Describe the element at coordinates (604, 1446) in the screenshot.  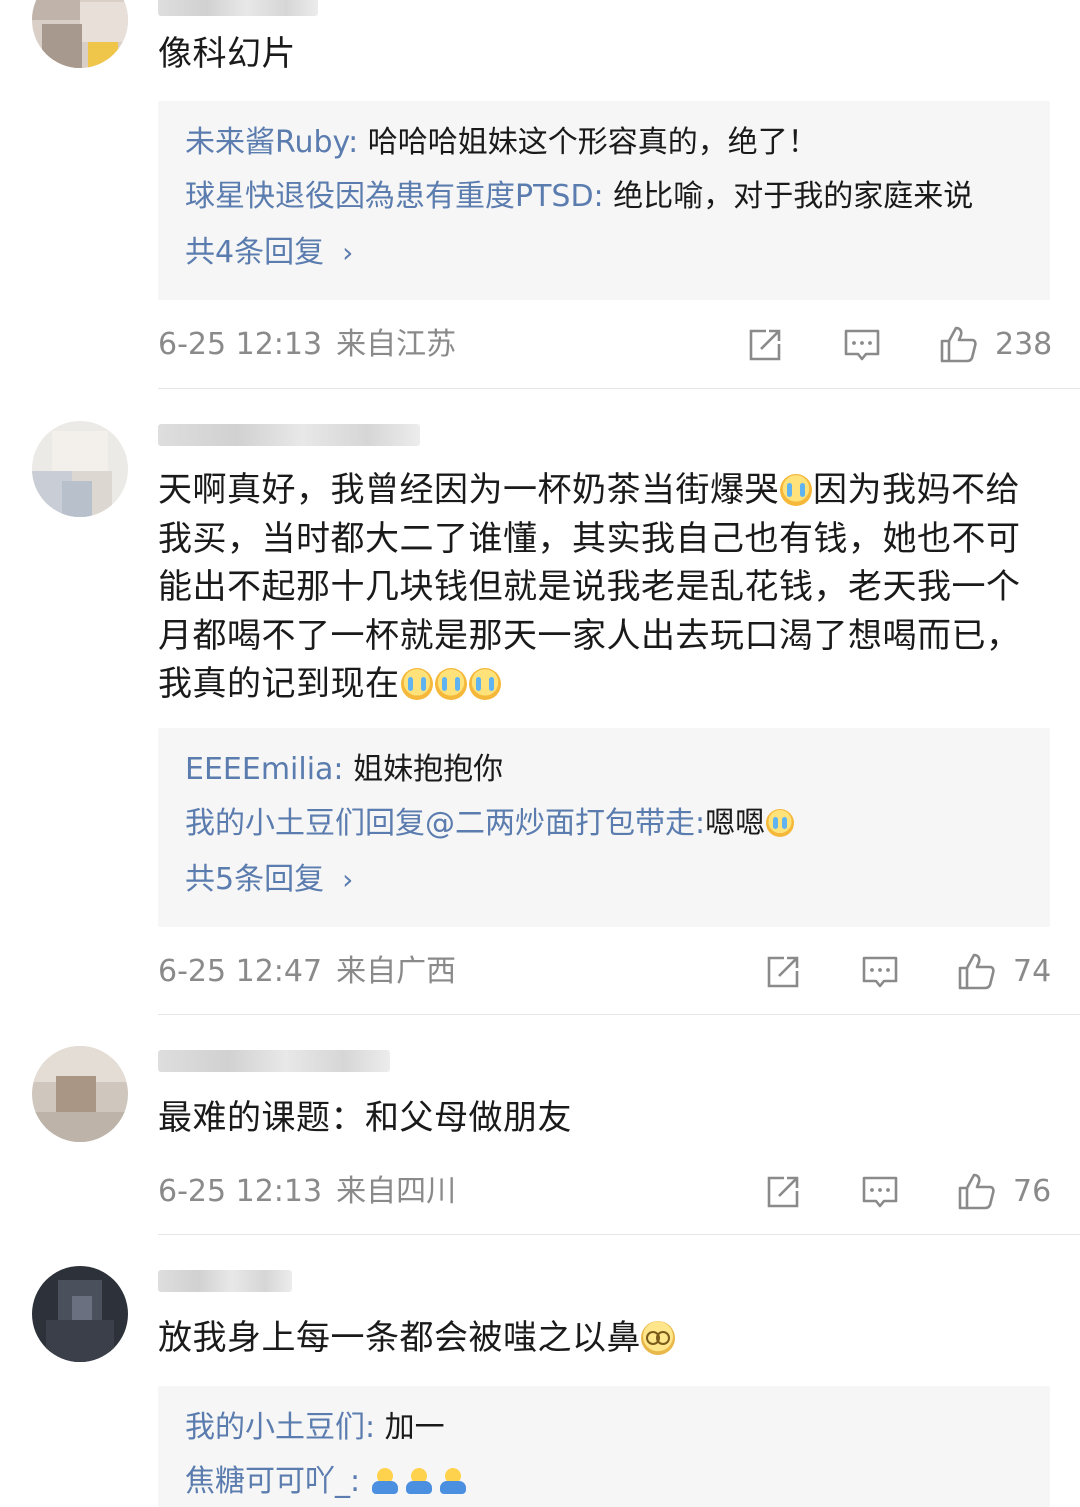
I see `reply-box: 我的小土豆们: 加一 焦糖可可吖_:` at that location.